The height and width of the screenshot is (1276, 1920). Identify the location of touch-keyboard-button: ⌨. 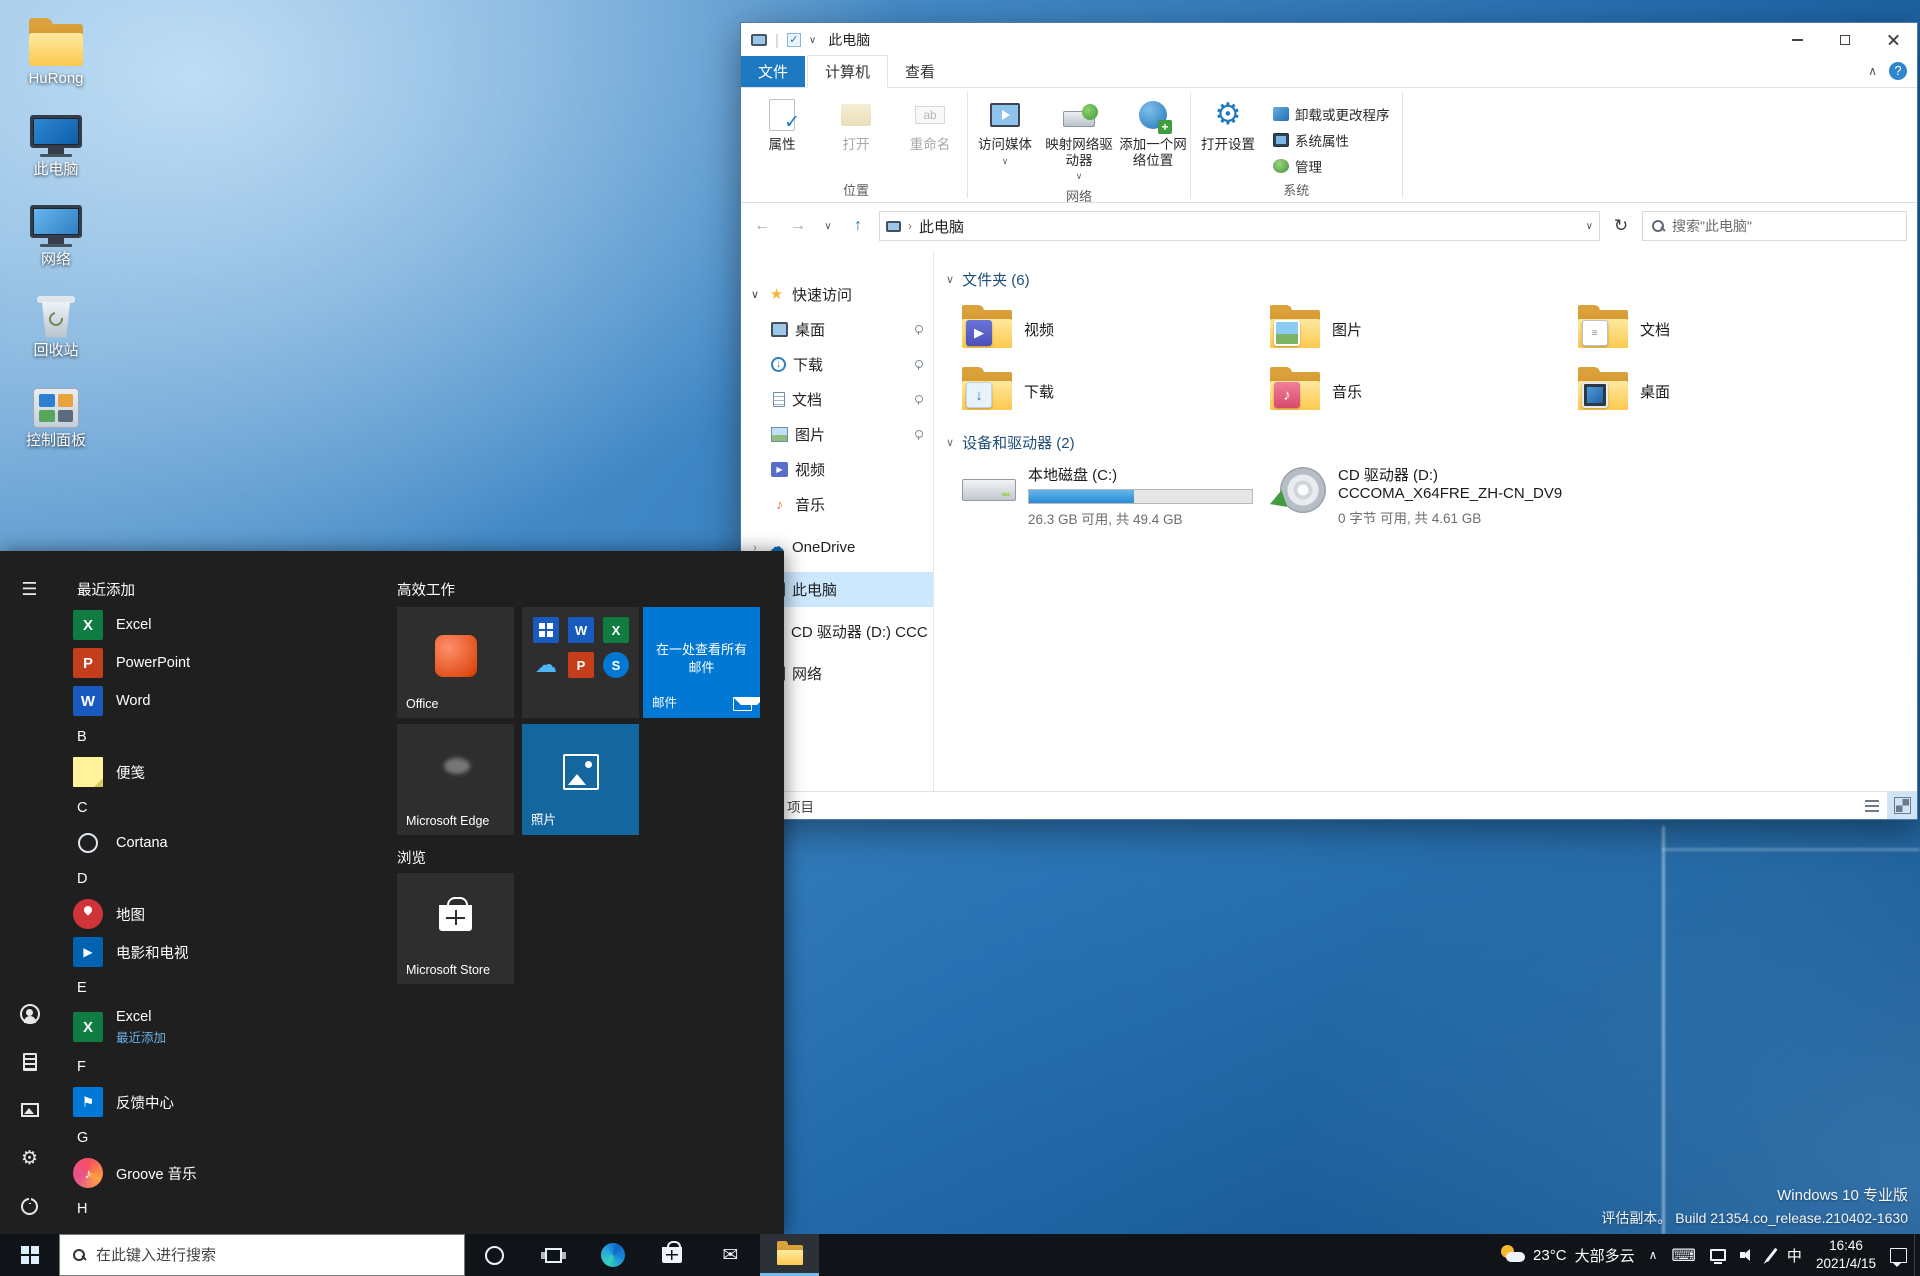
(1683, 1255).